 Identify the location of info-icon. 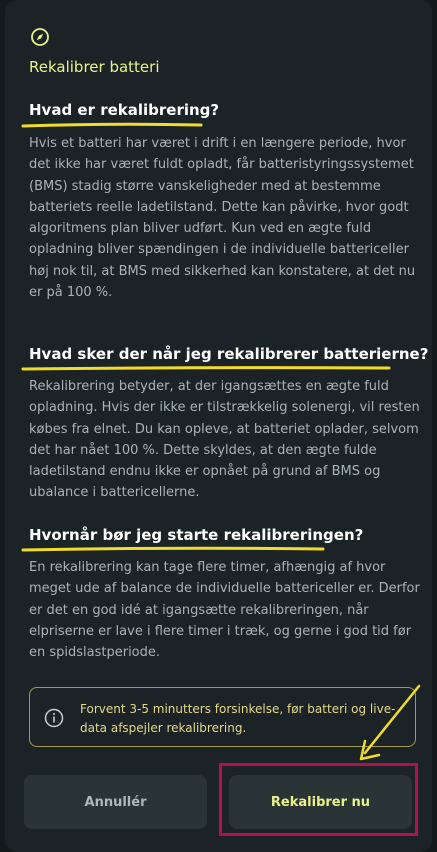
(54, 718).